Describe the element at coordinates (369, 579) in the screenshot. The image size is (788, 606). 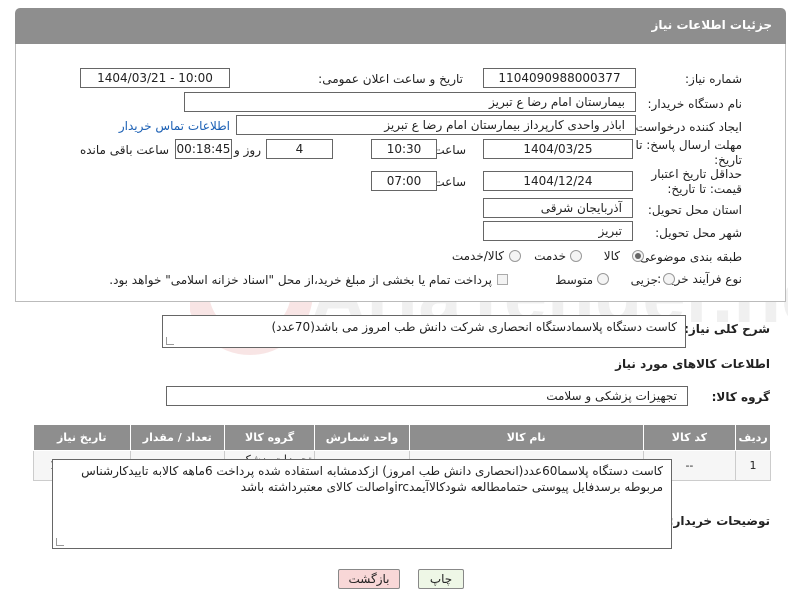
I see `back-button: بازگشت` at that location.